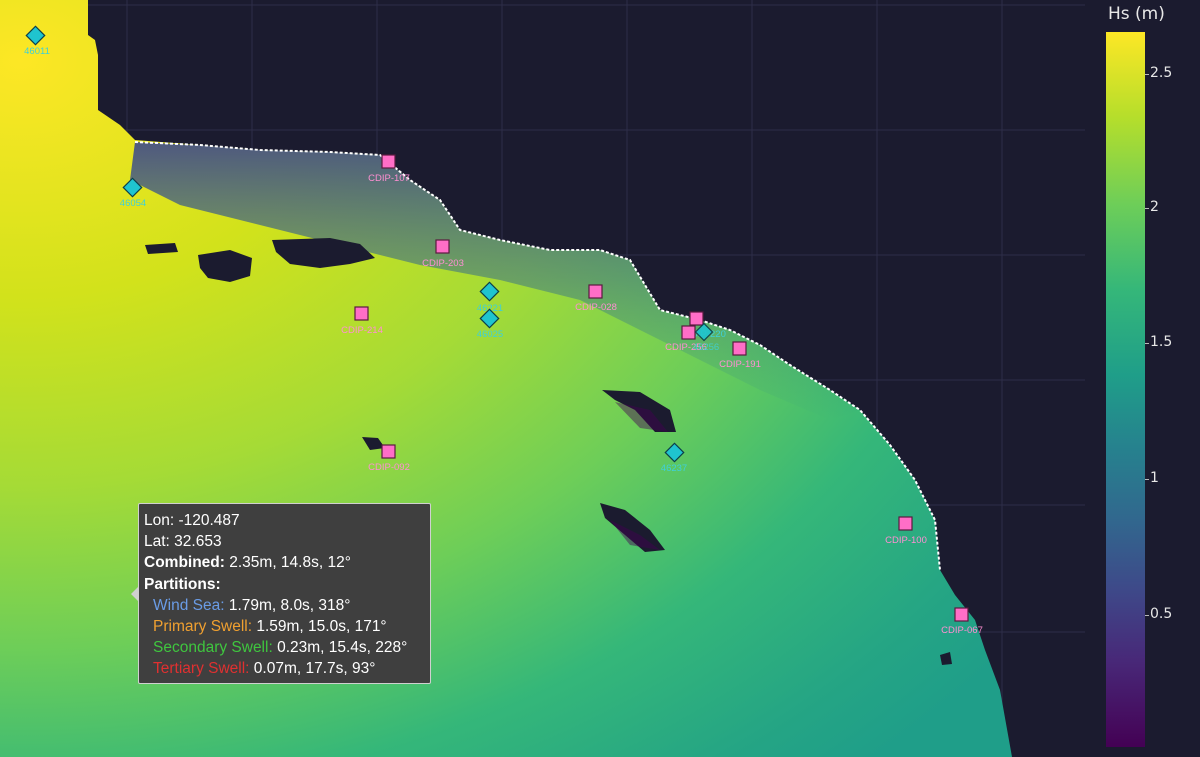  What do you see at coordinates (192, 520) in the screenshot?
I see `tooltip-lon: Lon: -120.487` at bounding box center [192, 520].